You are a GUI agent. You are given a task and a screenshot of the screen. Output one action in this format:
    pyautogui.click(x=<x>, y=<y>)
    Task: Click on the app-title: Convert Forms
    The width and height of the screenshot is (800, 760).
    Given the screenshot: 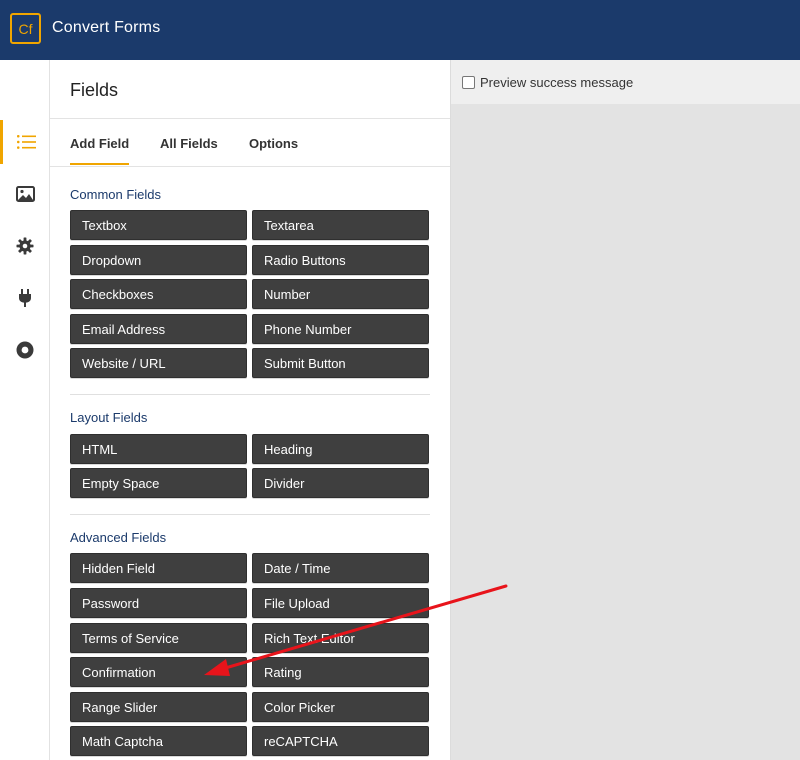 What is the action you would take?
    pyautogui.click(x=106, y=27)
    